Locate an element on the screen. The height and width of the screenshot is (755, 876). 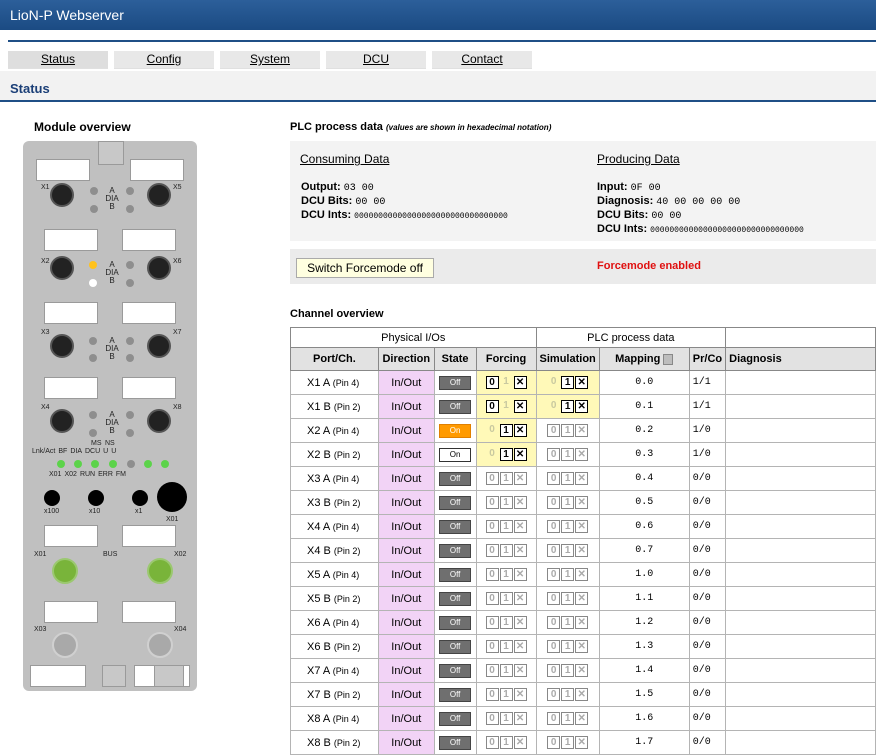
tab-system: System is located at coordinates (270, 60).